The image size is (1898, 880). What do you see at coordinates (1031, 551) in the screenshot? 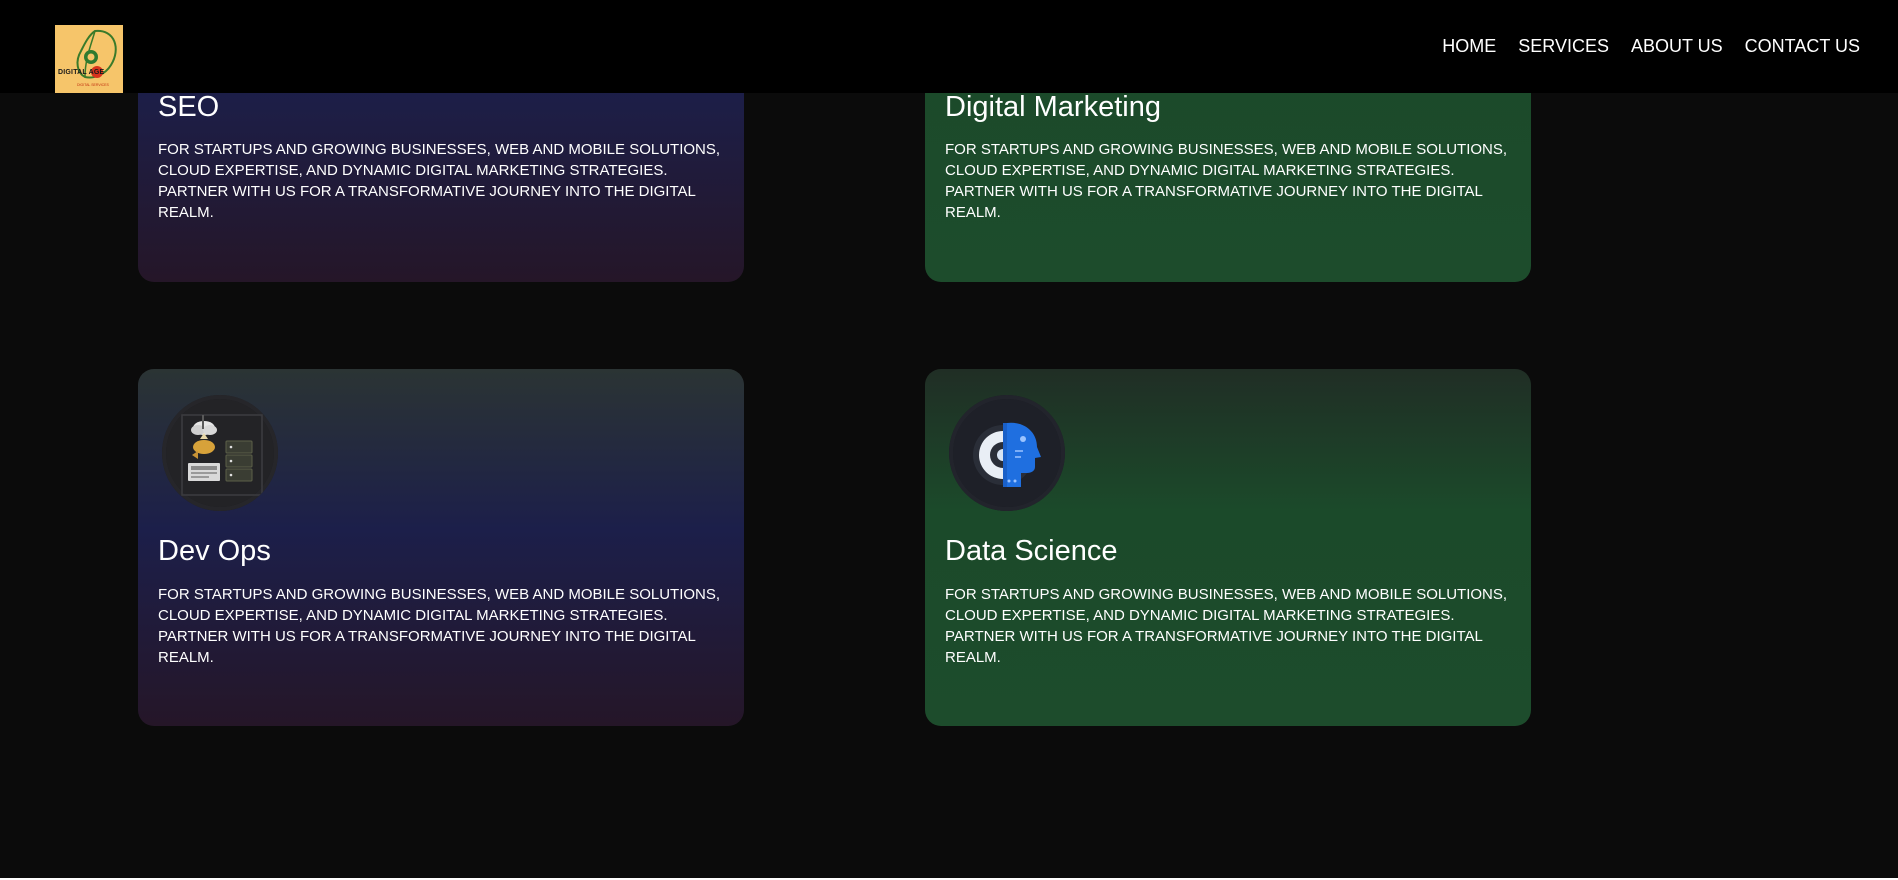
I see `service-title: Data Science` at bounding box center [1031, 551].